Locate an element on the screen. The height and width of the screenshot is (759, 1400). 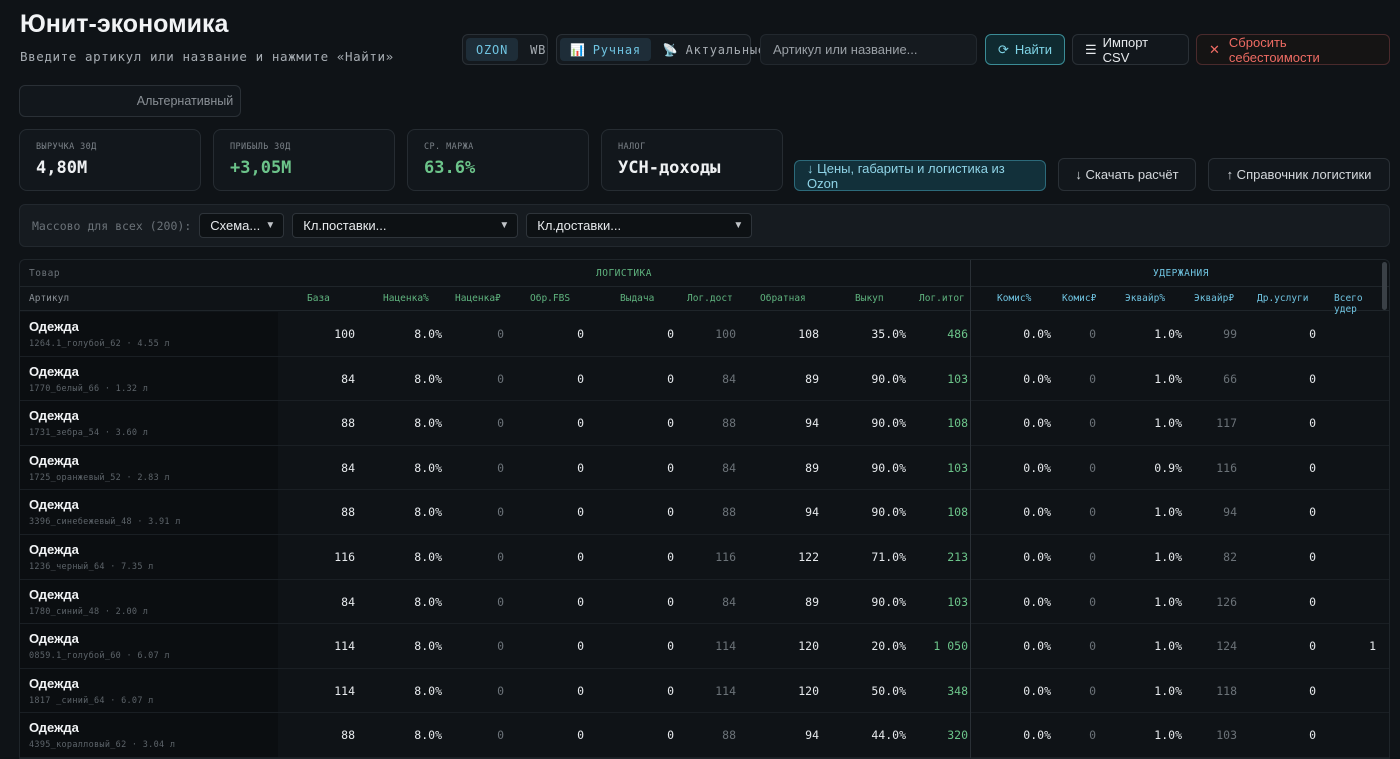
kpi-label: ВЫРУЧКА 30Д is located at coordinates (66, 147).